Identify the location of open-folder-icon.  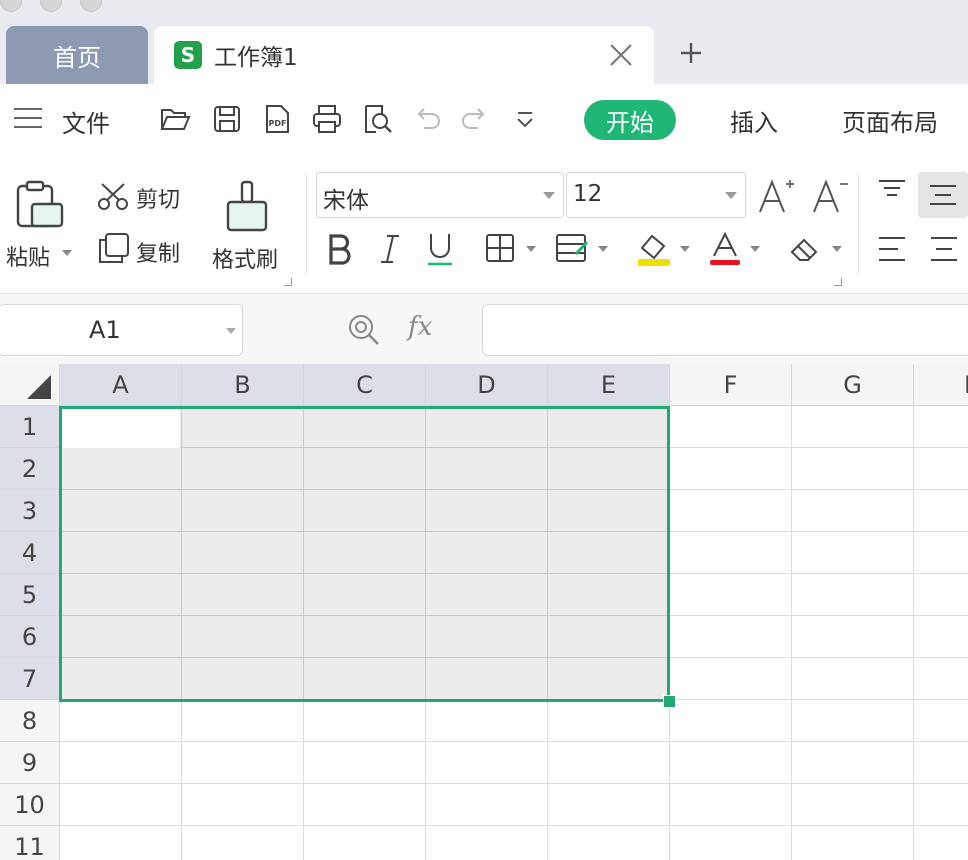
(175, 119).